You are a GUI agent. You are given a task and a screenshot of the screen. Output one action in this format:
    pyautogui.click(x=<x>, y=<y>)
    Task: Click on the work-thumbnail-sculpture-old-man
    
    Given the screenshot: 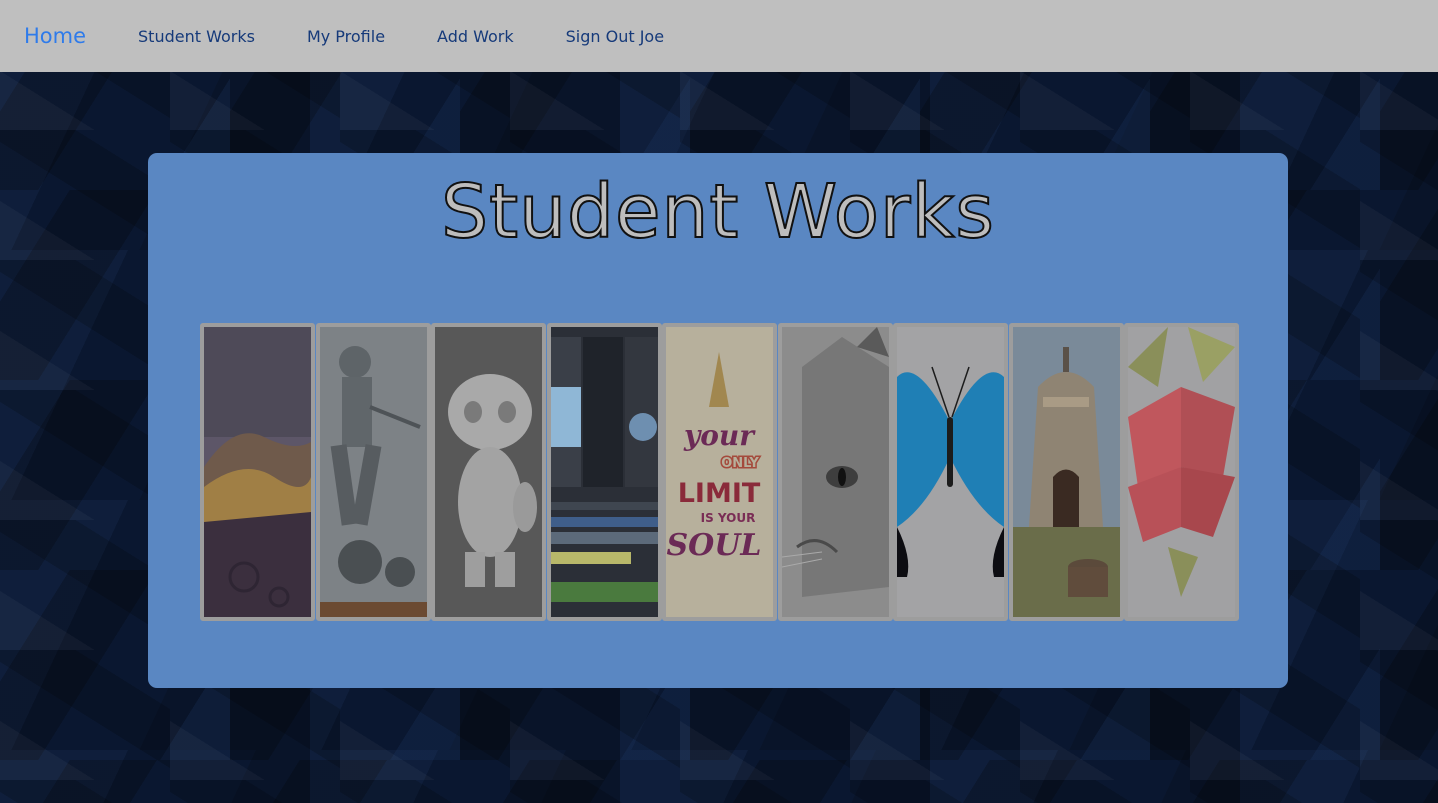 What is the action you would take?
    pyautogui.click(x=373, y=472)
    